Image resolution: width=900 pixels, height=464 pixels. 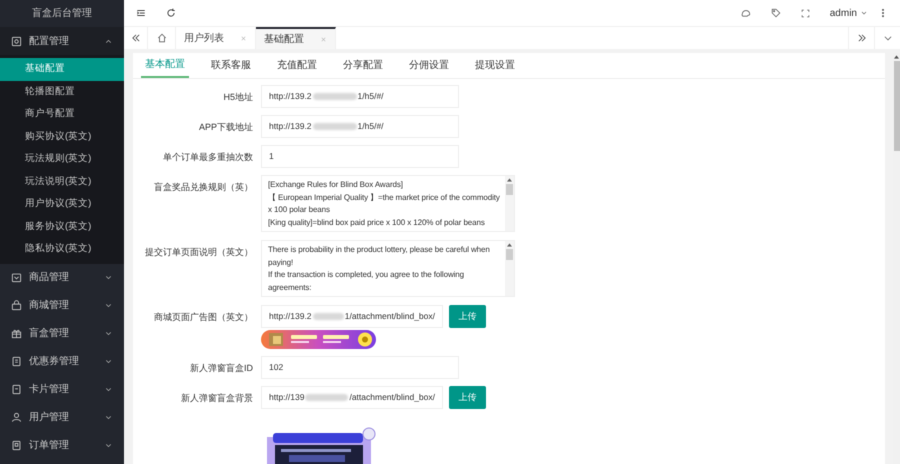 I want to click on card-icon, so click(x=16, y=389).